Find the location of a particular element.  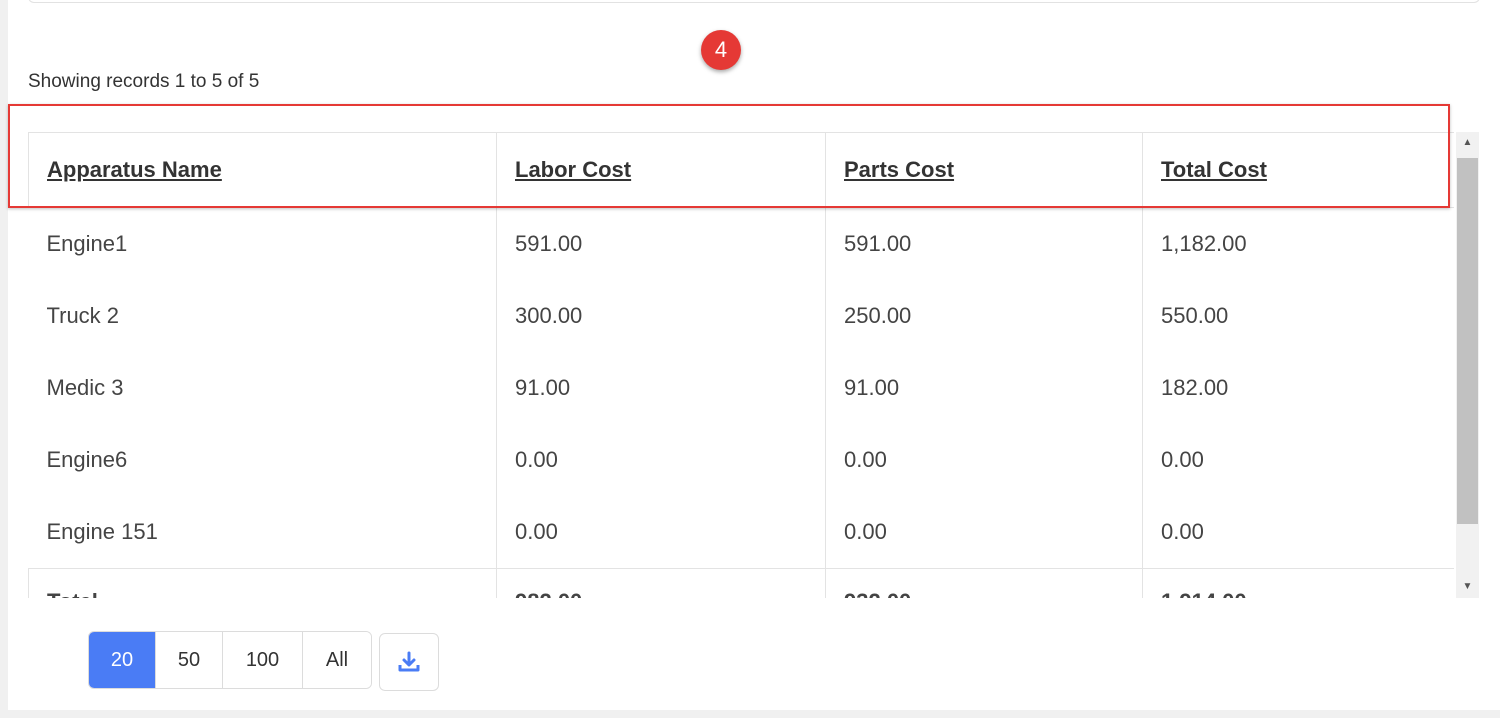

records-count-text: Showing records 1 to 5 of 5 is located at coordinates (144, 81).